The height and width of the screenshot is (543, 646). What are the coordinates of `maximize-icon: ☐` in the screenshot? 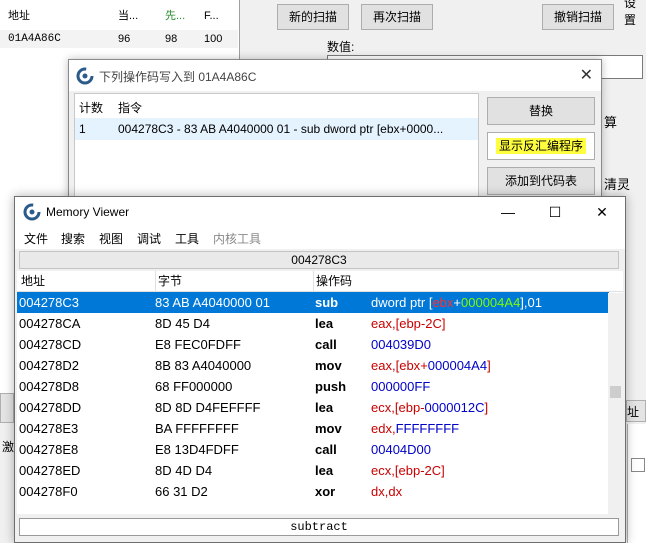 It's located at (555, 212).